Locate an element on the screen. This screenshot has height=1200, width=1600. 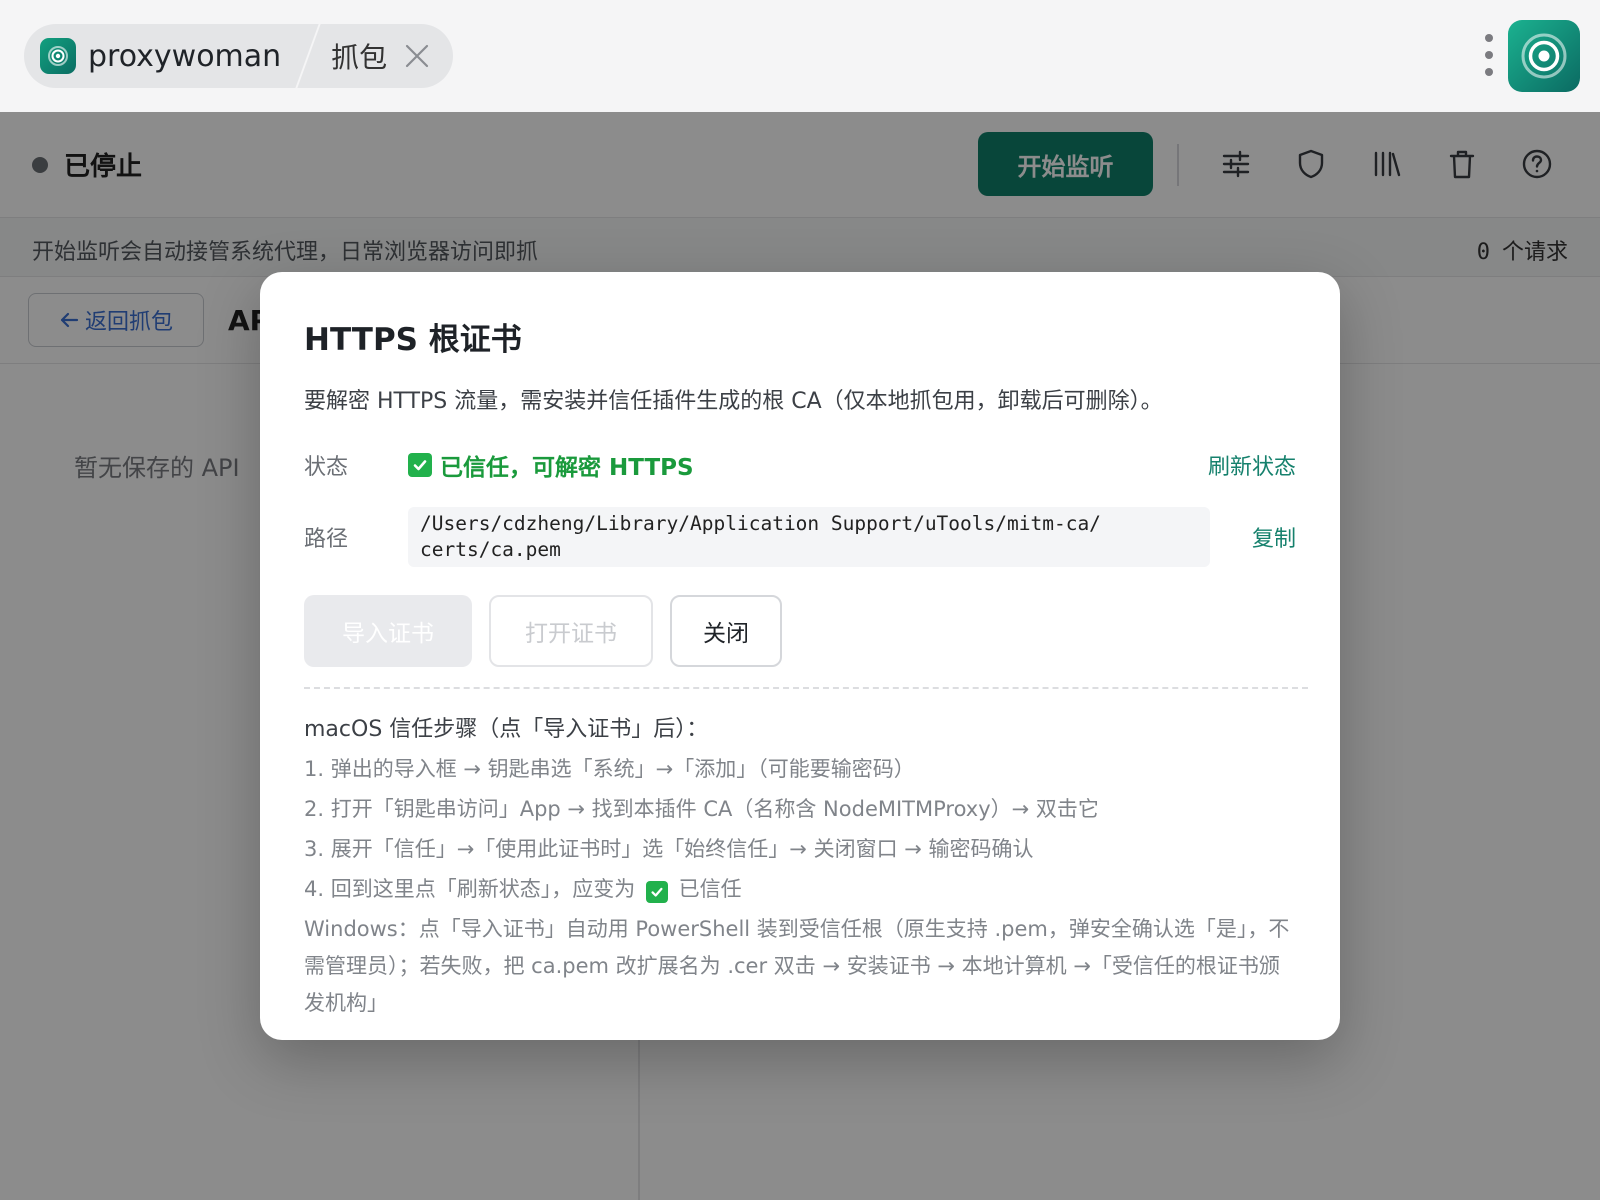
trust-status: 已信任，可解密 HTTPS is located at coordinates (551, 465).